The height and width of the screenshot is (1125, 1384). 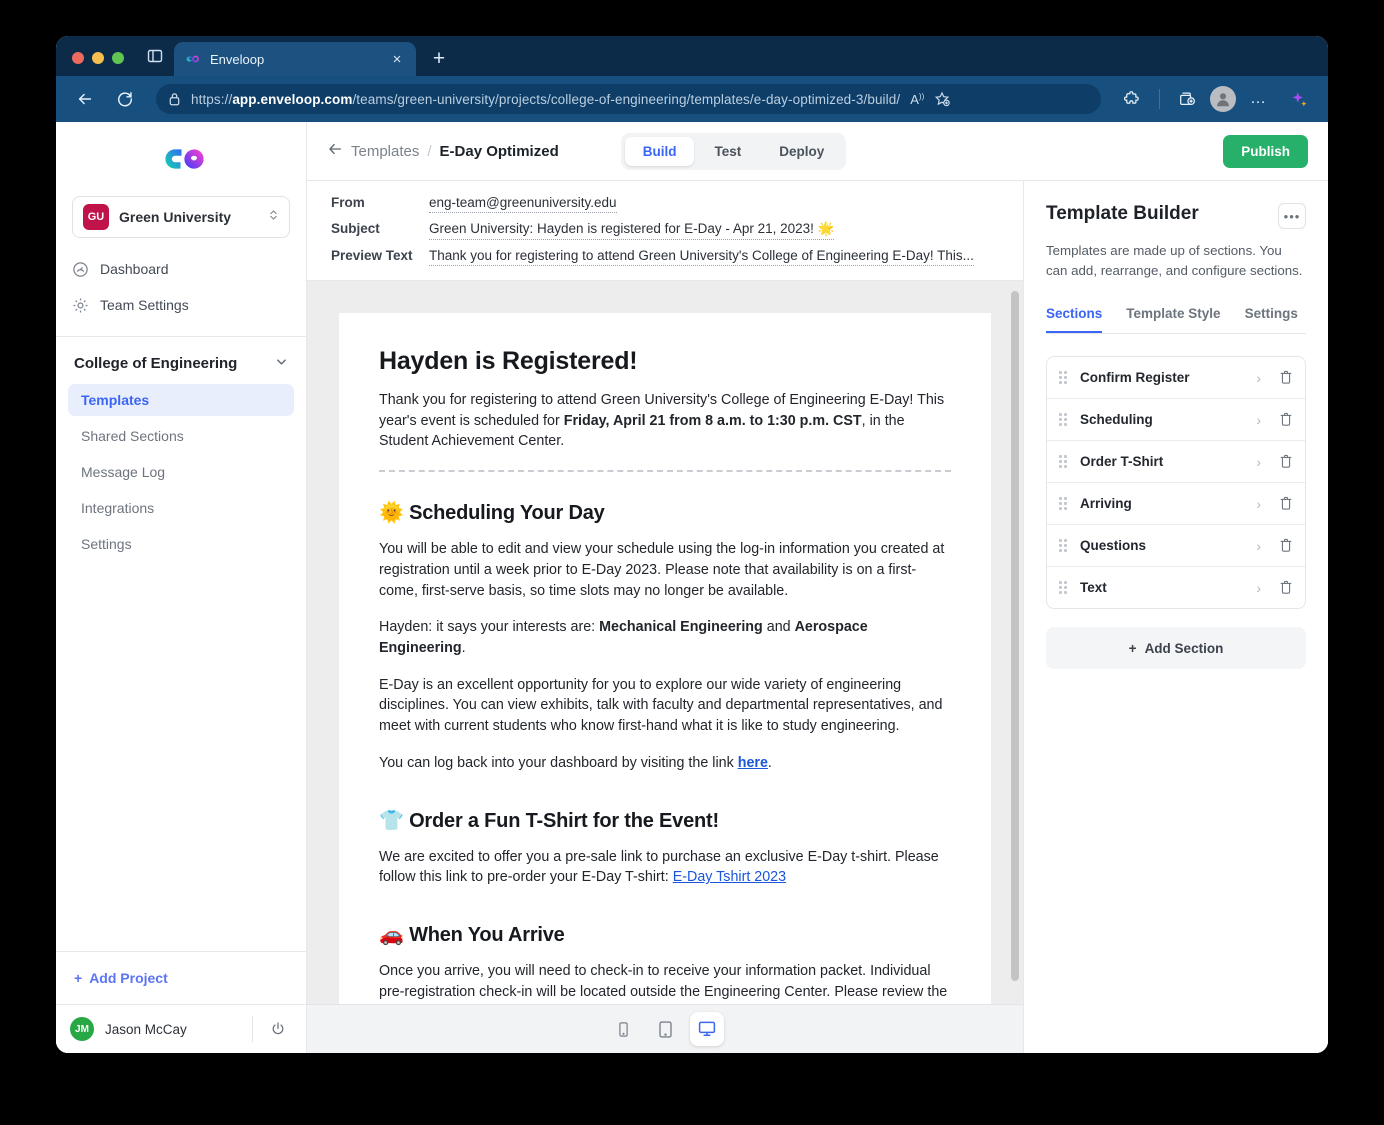 I want to click on from-field: eng-team@greenuniversity.edu, so click(x=523, y=204).